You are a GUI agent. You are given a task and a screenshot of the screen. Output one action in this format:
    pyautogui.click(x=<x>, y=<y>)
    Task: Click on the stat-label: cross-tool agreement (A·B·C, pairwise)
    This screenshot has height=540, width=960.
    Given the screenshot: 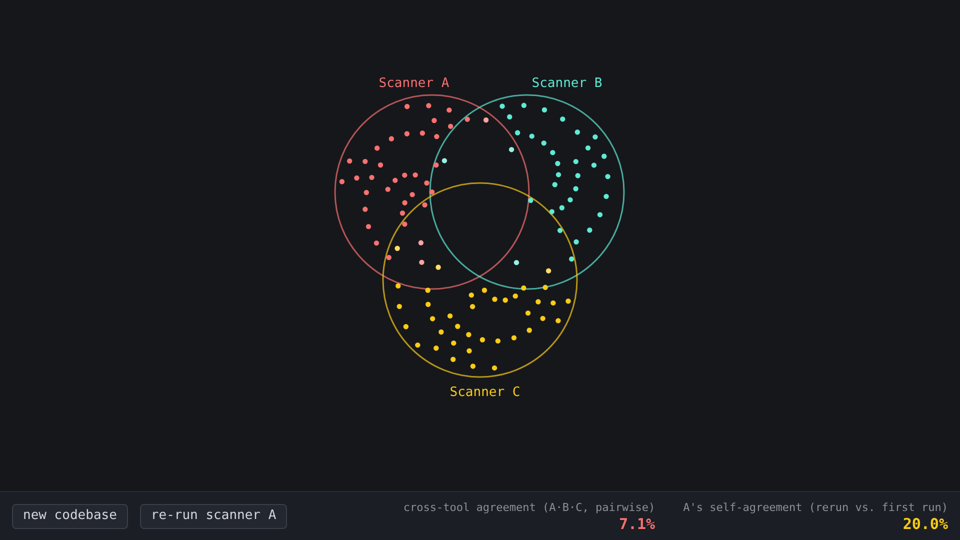 What is the action you would take?
    pyautogui.click(x=529, y=507)
    